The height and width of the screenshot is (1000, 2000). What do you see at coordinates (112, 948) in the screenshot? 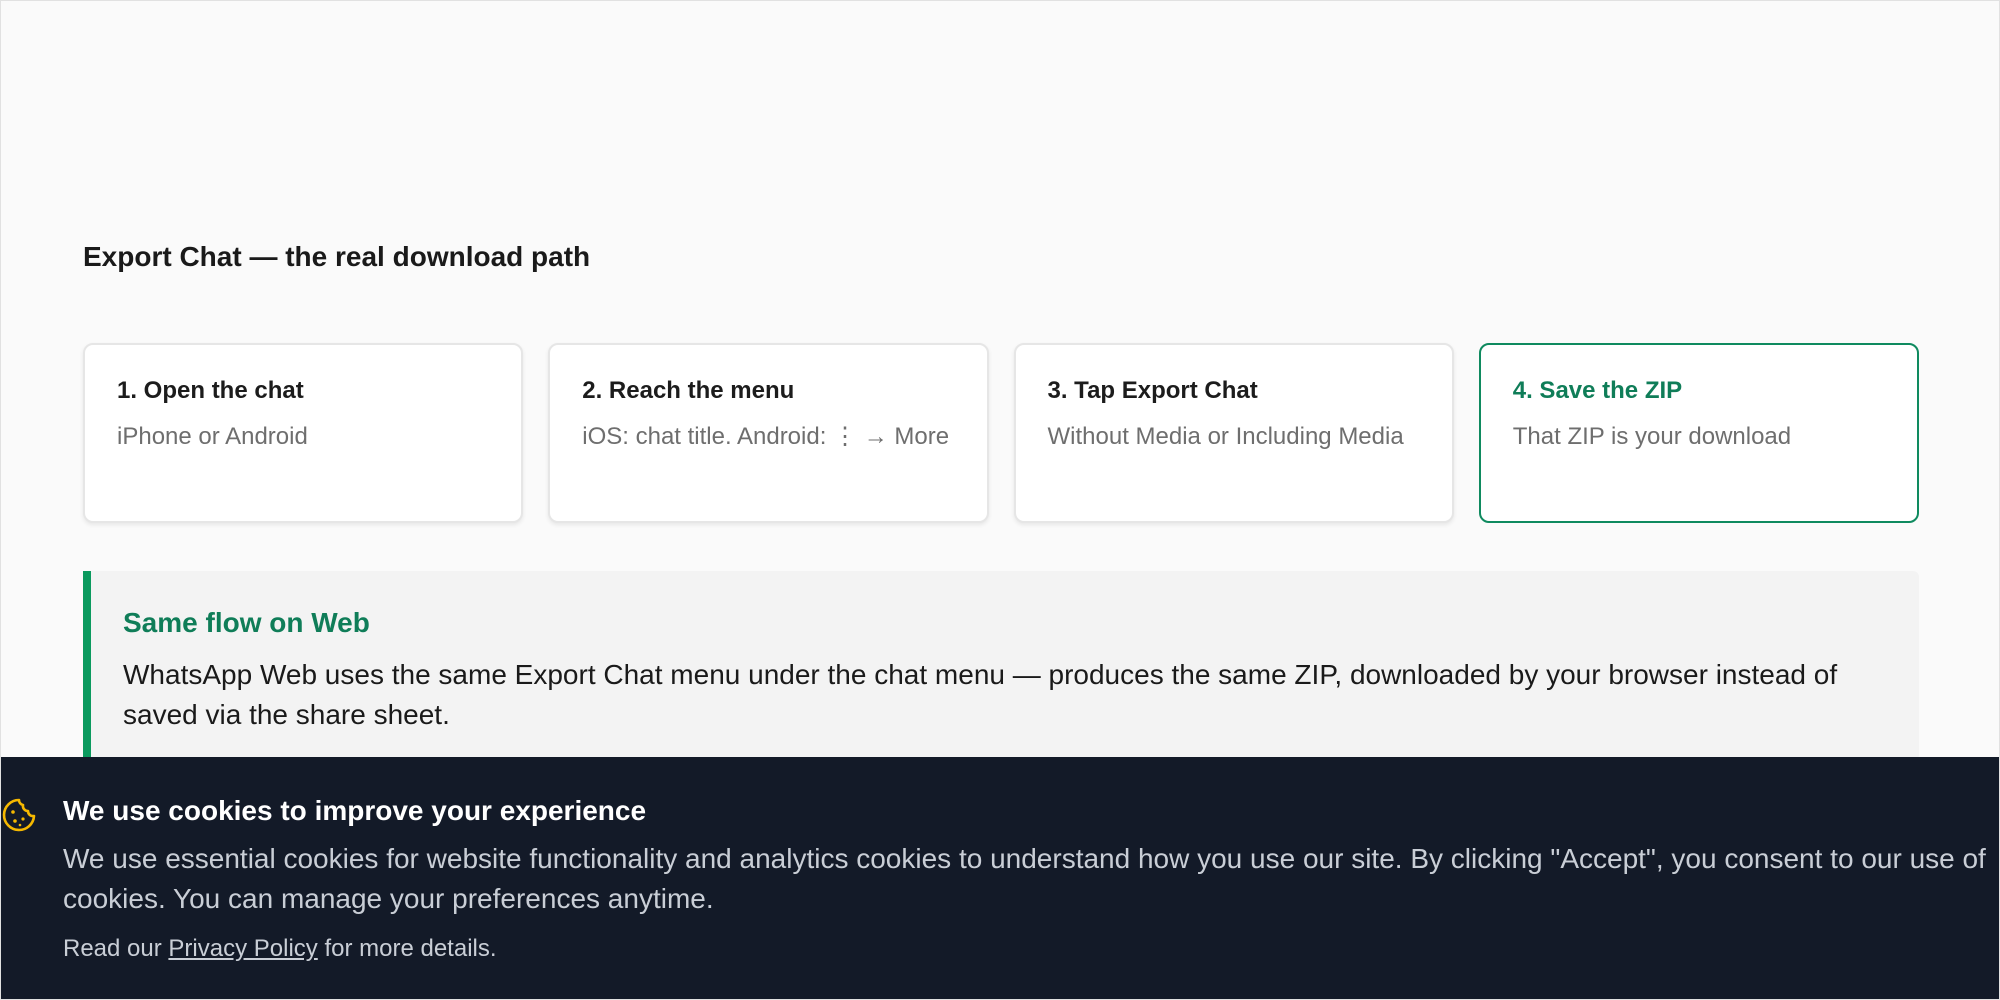
I see `footer-prefix: Read our` at bounding box center [112, 948].